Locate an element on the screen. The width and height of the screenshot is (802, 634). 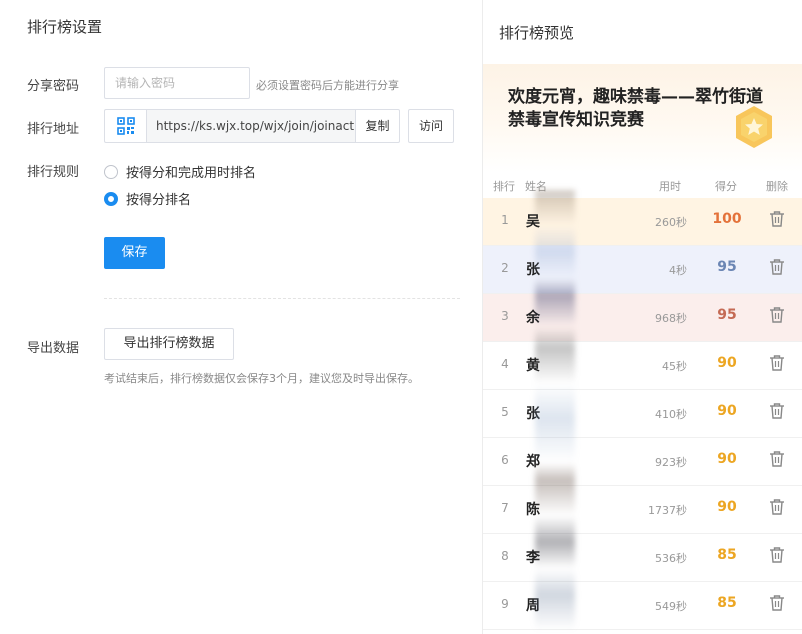
row-time: 968秒 is located at coordinates (671, 318).